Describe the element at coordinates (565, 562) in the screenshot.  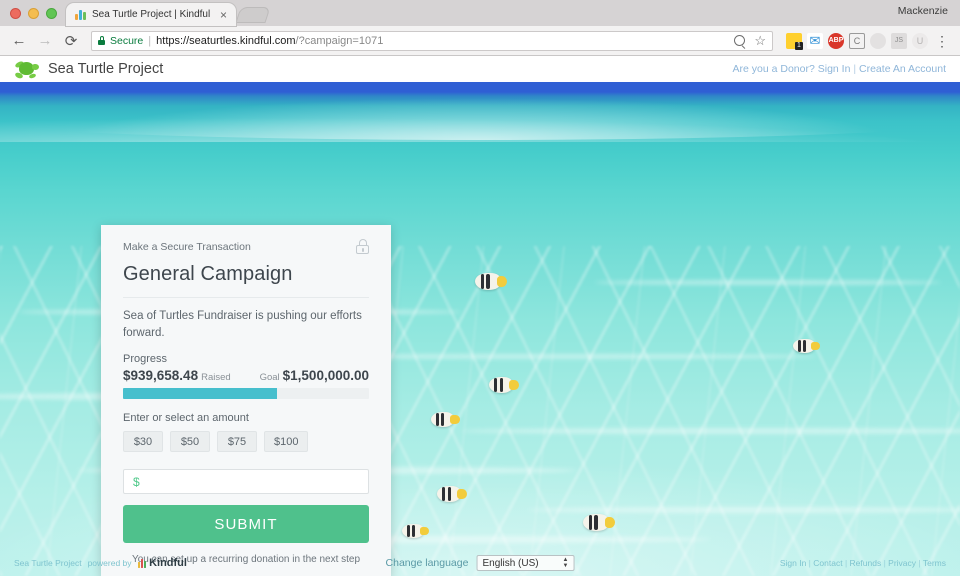
I see `stepper-arrows-icon: ▲ ▼` at that location.